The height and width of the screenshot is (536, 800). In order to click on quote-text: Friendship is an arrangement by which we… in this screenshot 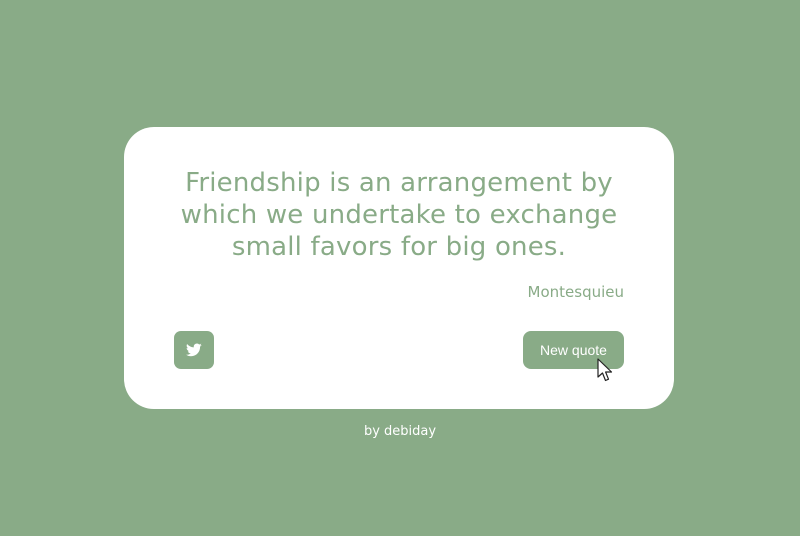, I will do `click(399, 215)`.